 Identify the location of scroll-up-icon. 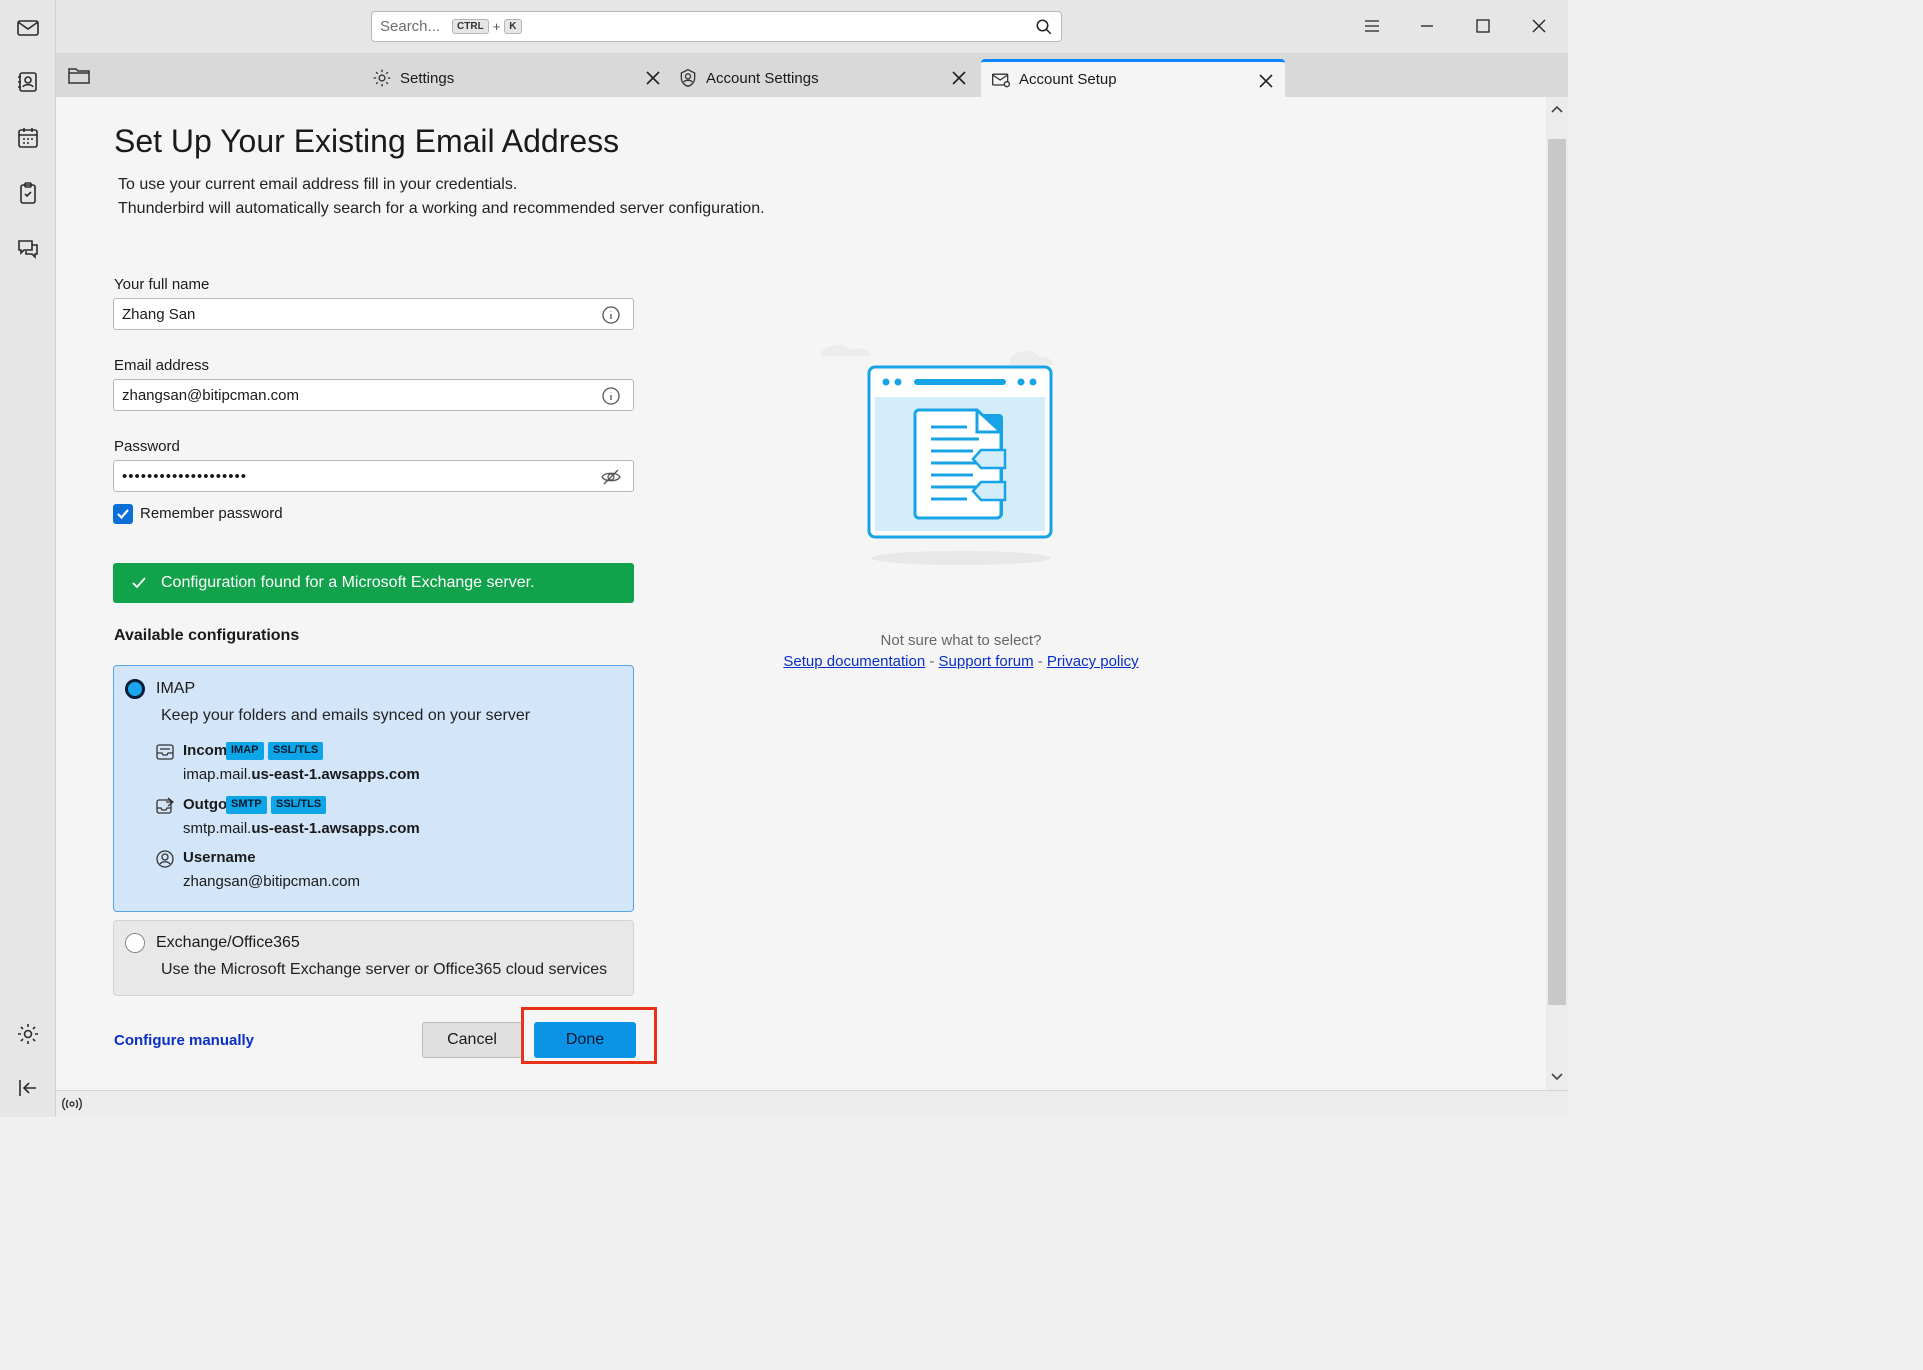
(1557, 109).